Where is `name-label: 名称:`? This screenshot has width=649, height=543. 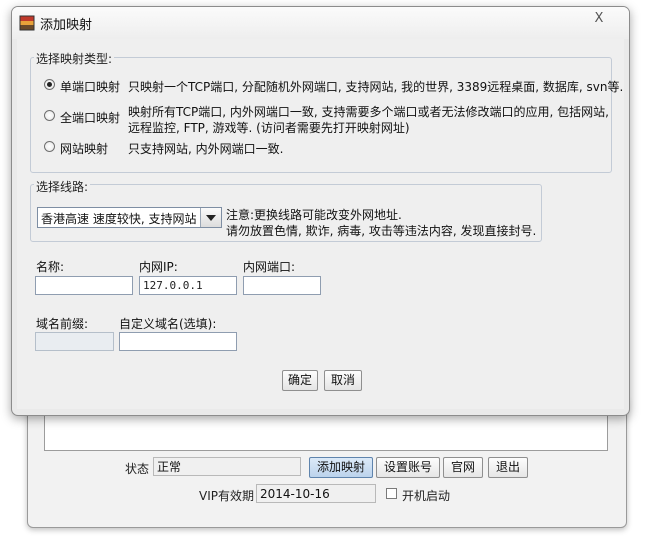 name-label: 名称: is located at coordinates (50, 267).